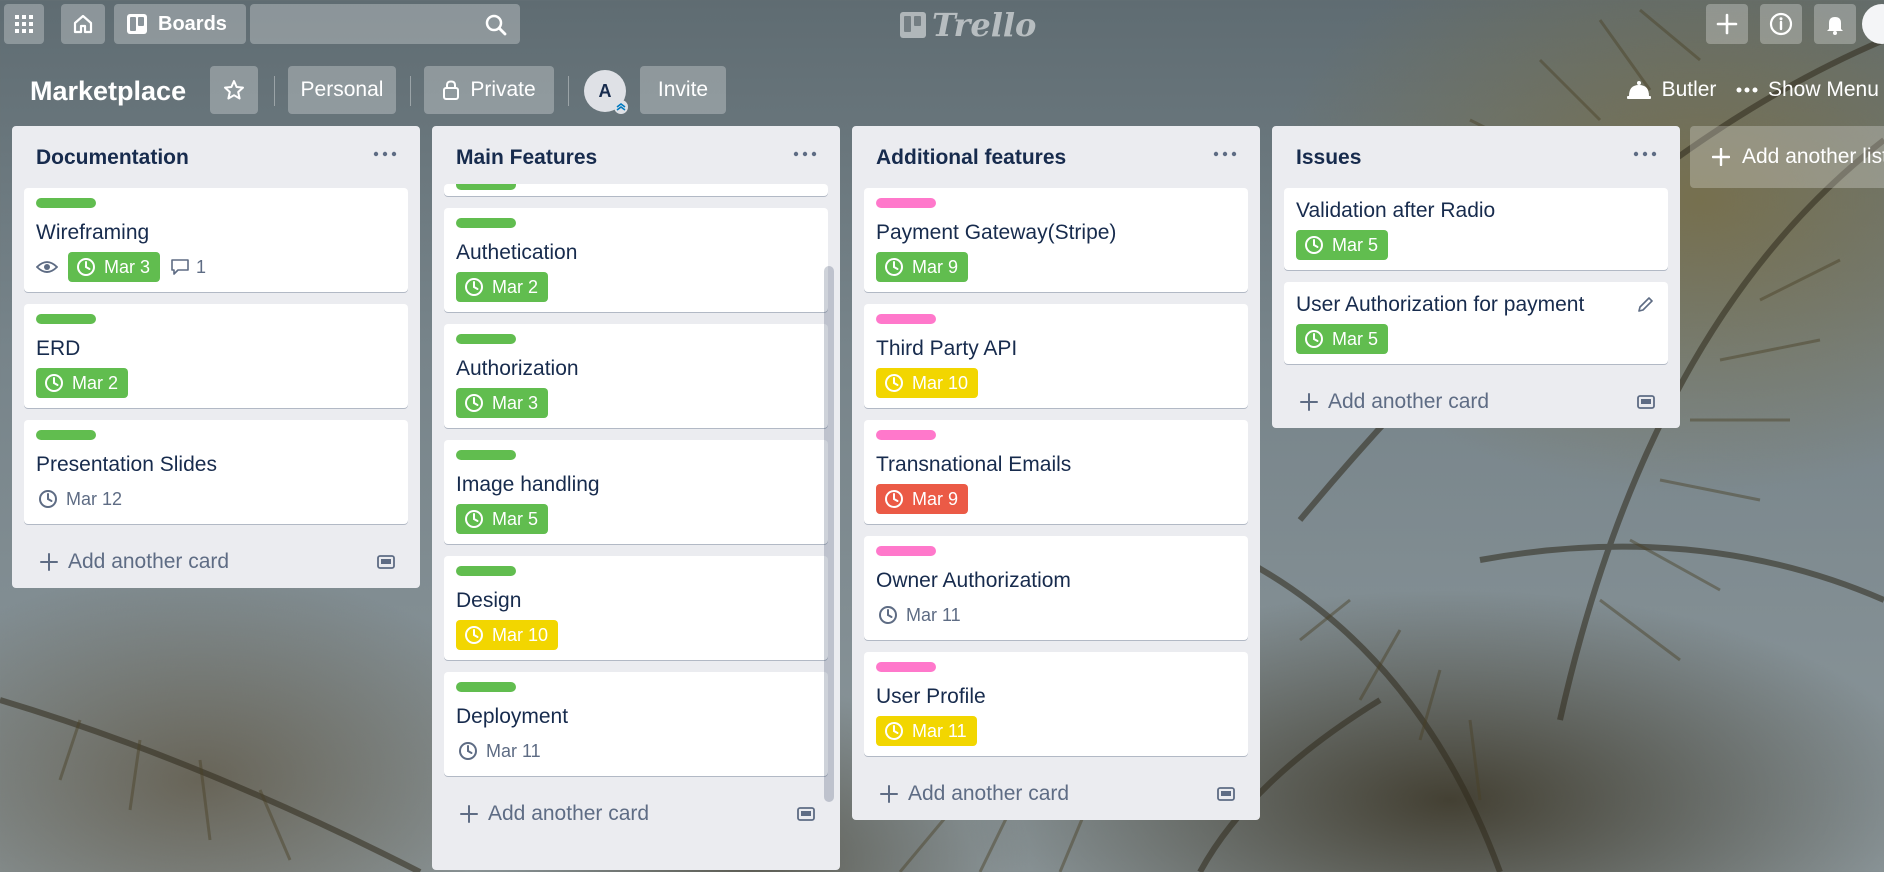  What do you see at coordinates (84, 499) in the screenshot?
I see `due-date-badge: Mar 12` at bounding box center [84, 499].